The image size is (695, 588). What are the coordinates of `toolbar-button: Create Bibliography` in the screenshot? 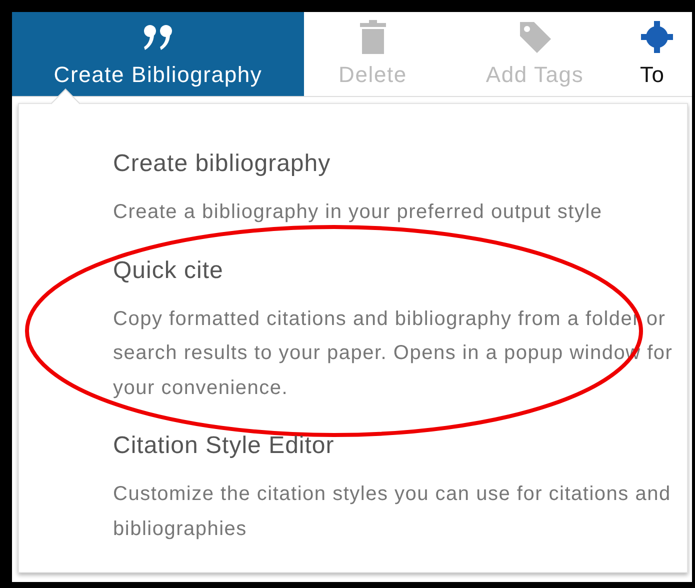 It's located at (158, 54).